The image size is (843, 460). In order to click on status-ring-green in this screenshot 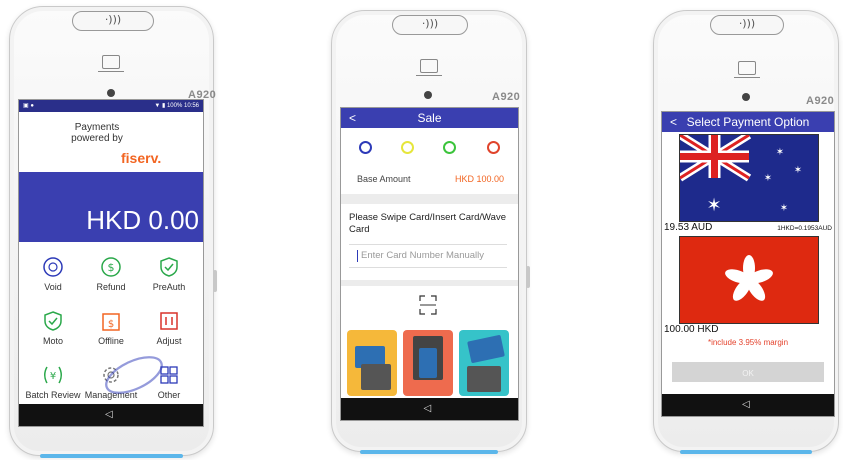, I will do `click(449, 147)`.